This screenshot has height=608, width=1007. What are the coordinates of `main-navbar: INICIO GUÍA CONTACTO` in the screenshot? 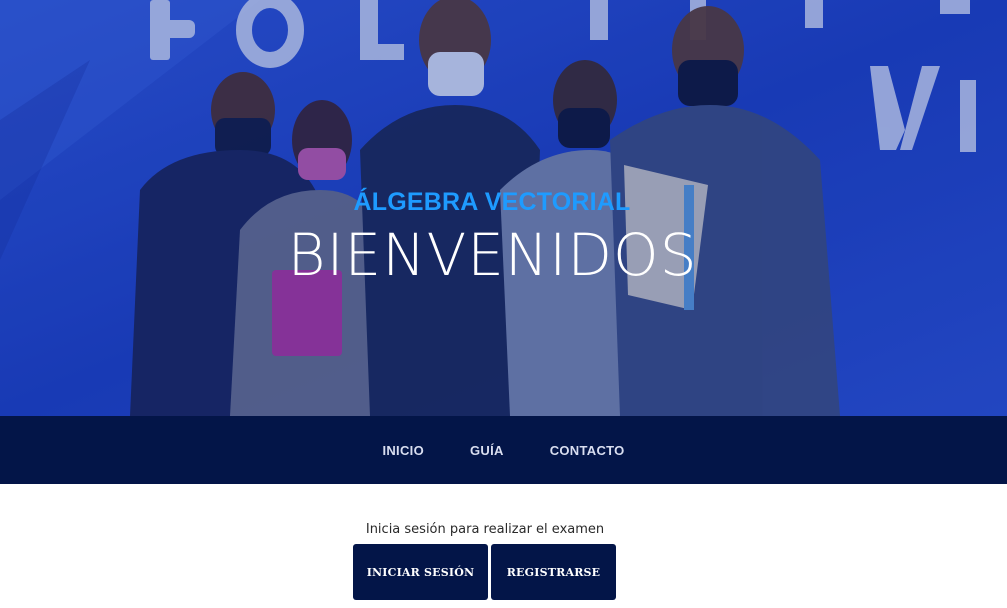 It's located at (503, 450).